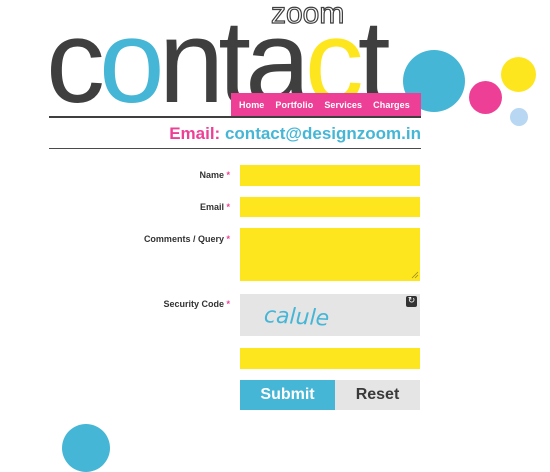 The height and width of the screenshot is (472, 550). What do you see at coordinates (330, 358) in the screenshot?
I see `security-code-input` at bounding box center [330, 358].